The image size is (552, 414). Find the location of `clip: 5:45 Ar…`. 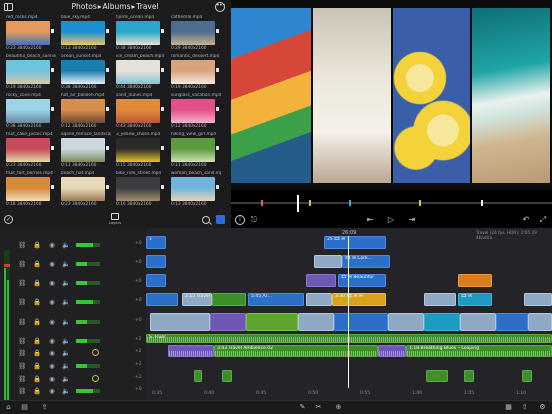

clip: 5:45 Ar… is located at coordinates (276, 299).